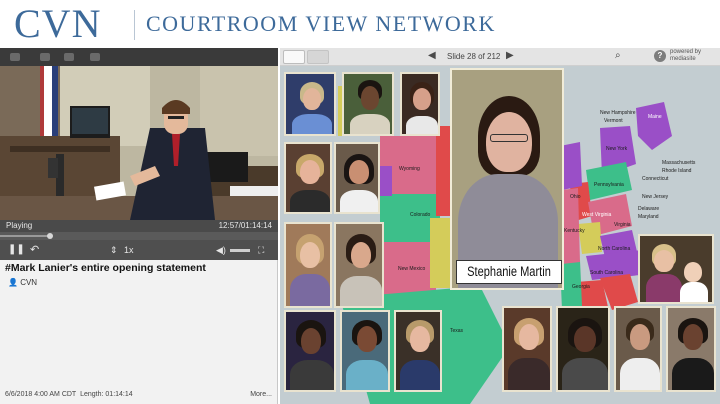 Image resolution: width=720 pixels, height=404 pixels. Describe the element at coordinates (221, 250) in the screenshot. I see `volume-icon: ◀)` at that location.